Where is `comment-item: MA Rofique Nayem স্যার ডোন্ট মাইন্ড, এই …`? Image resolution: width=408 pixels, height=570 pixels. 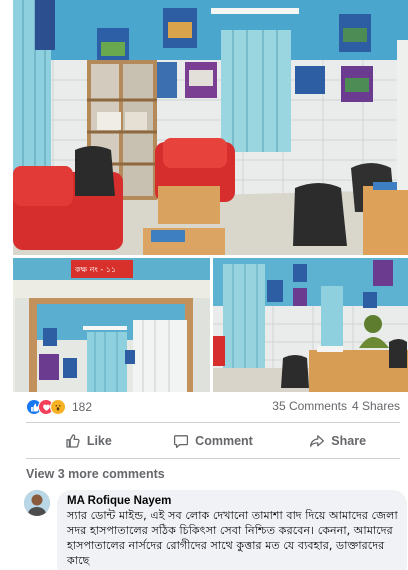
comment-item: MA Rofique Nayem স্যার ডোন্ট মাইন্ড, এই … is located at coordinates (216, 530).